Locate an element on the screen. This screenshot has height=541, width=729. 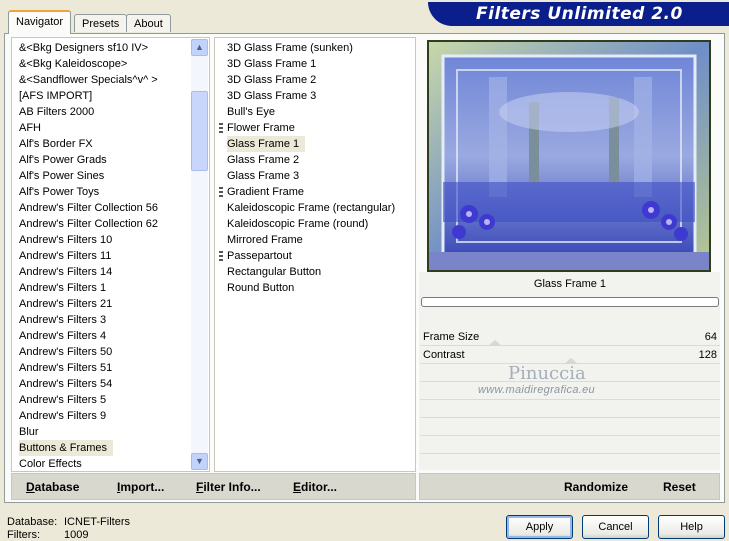
help-button: Help is located at coordinates (691, 527).